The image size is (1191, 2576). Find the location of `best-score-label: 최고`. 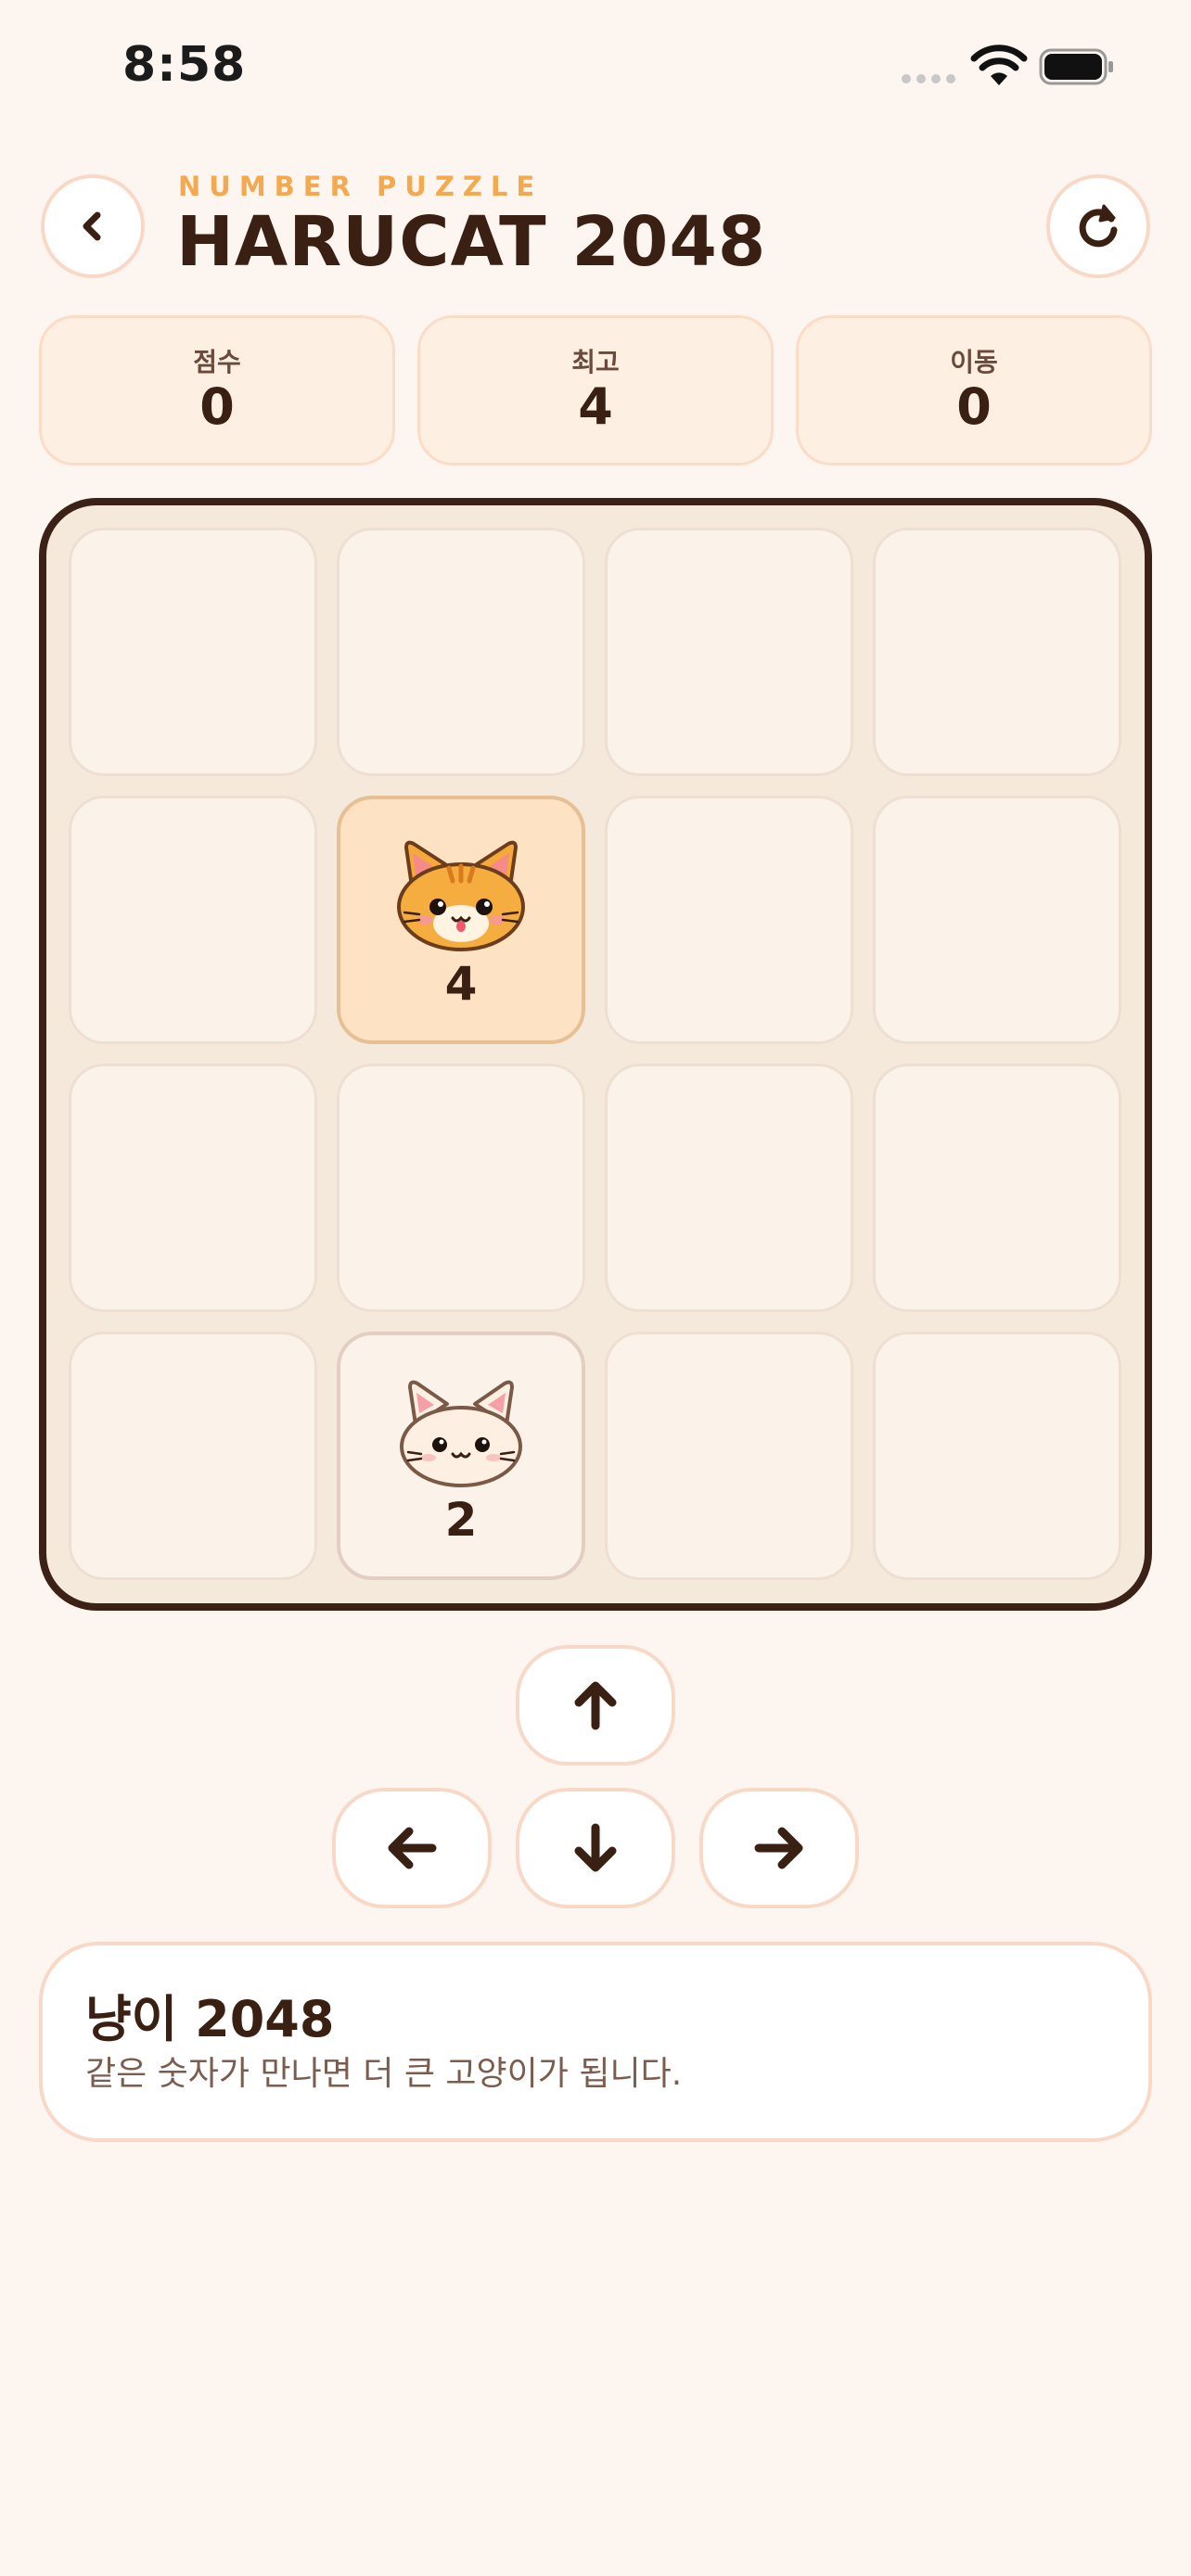

best-score-label: 최고 is located at coordinates (595, 362).